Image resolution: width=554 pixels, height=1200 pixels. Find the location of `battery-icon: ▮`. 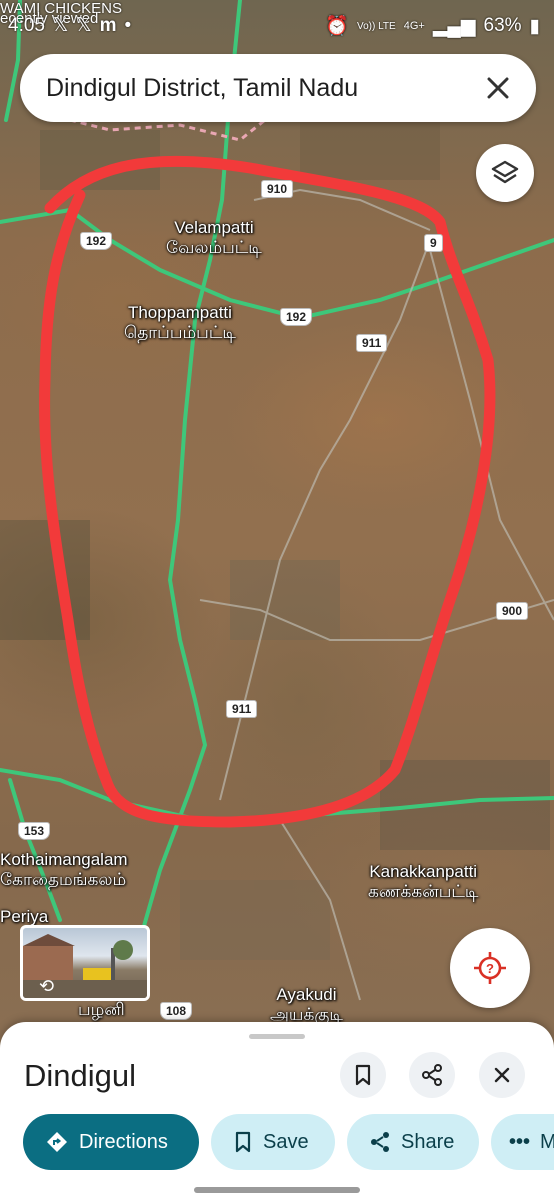

battery-icon: ▮ is located at coordinates (534, 26).